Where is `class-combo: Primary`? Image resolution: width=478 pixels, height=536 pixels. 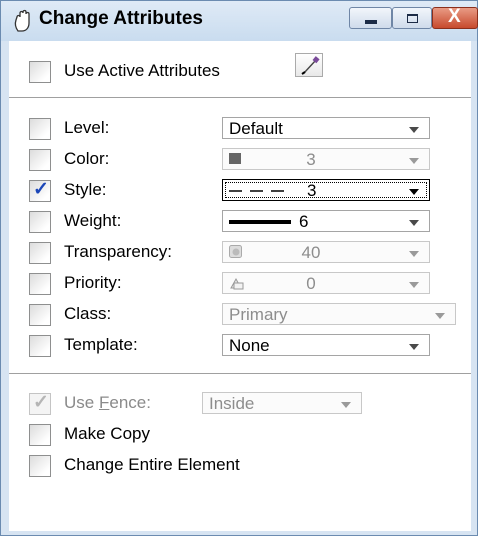
class-combo: Primary is located at coordinates (339, 314).